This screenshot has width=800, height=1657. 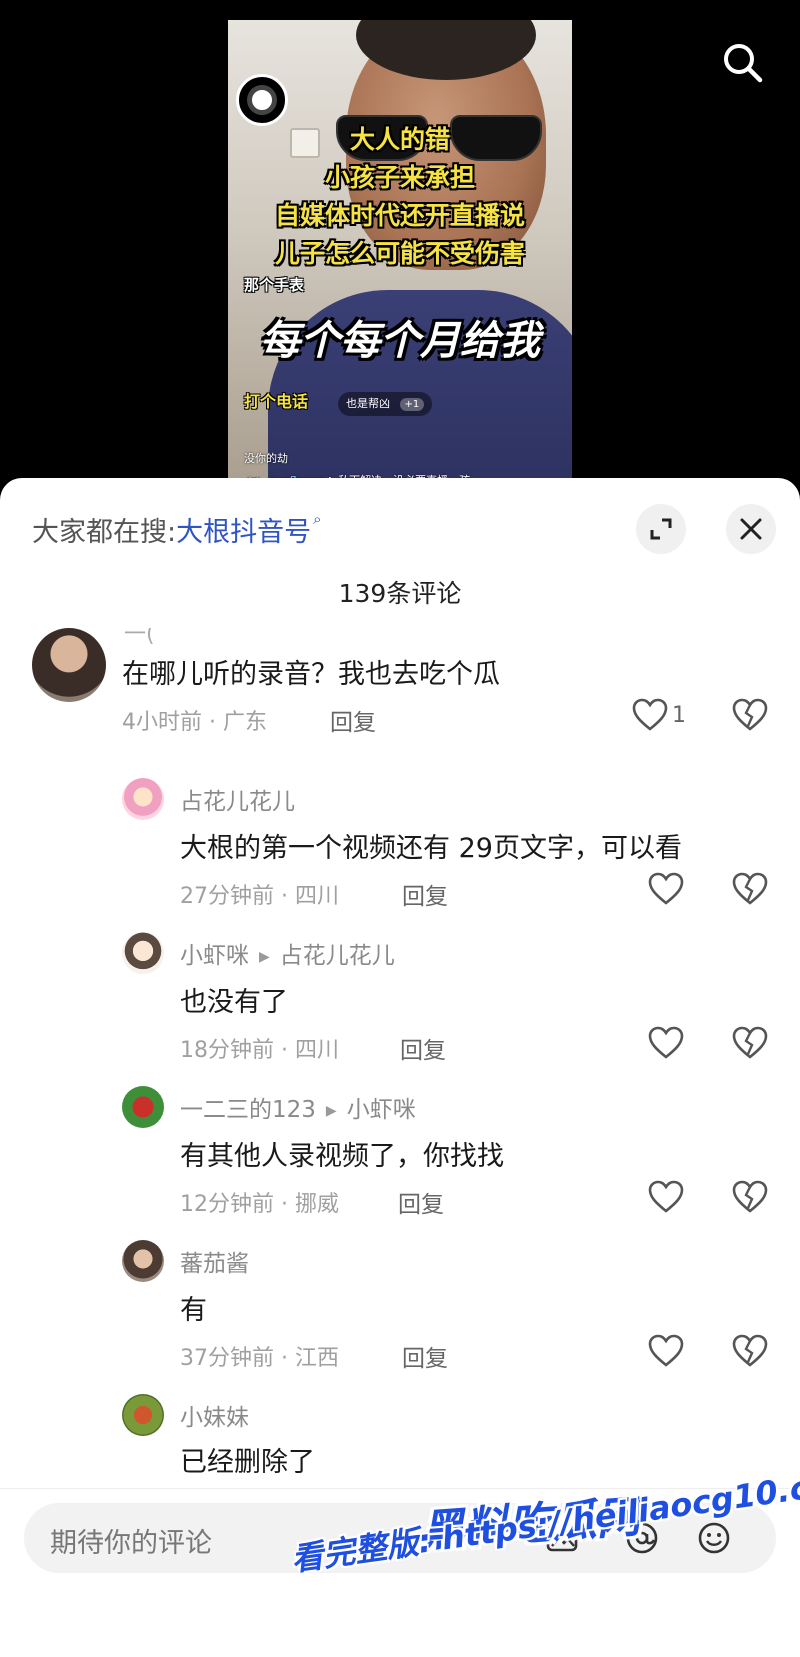 What do you see at coordinates (399, 177) in the screenshot?
I see `video-caption-line: 小孩子来承担` at bounding box center [399, 177].